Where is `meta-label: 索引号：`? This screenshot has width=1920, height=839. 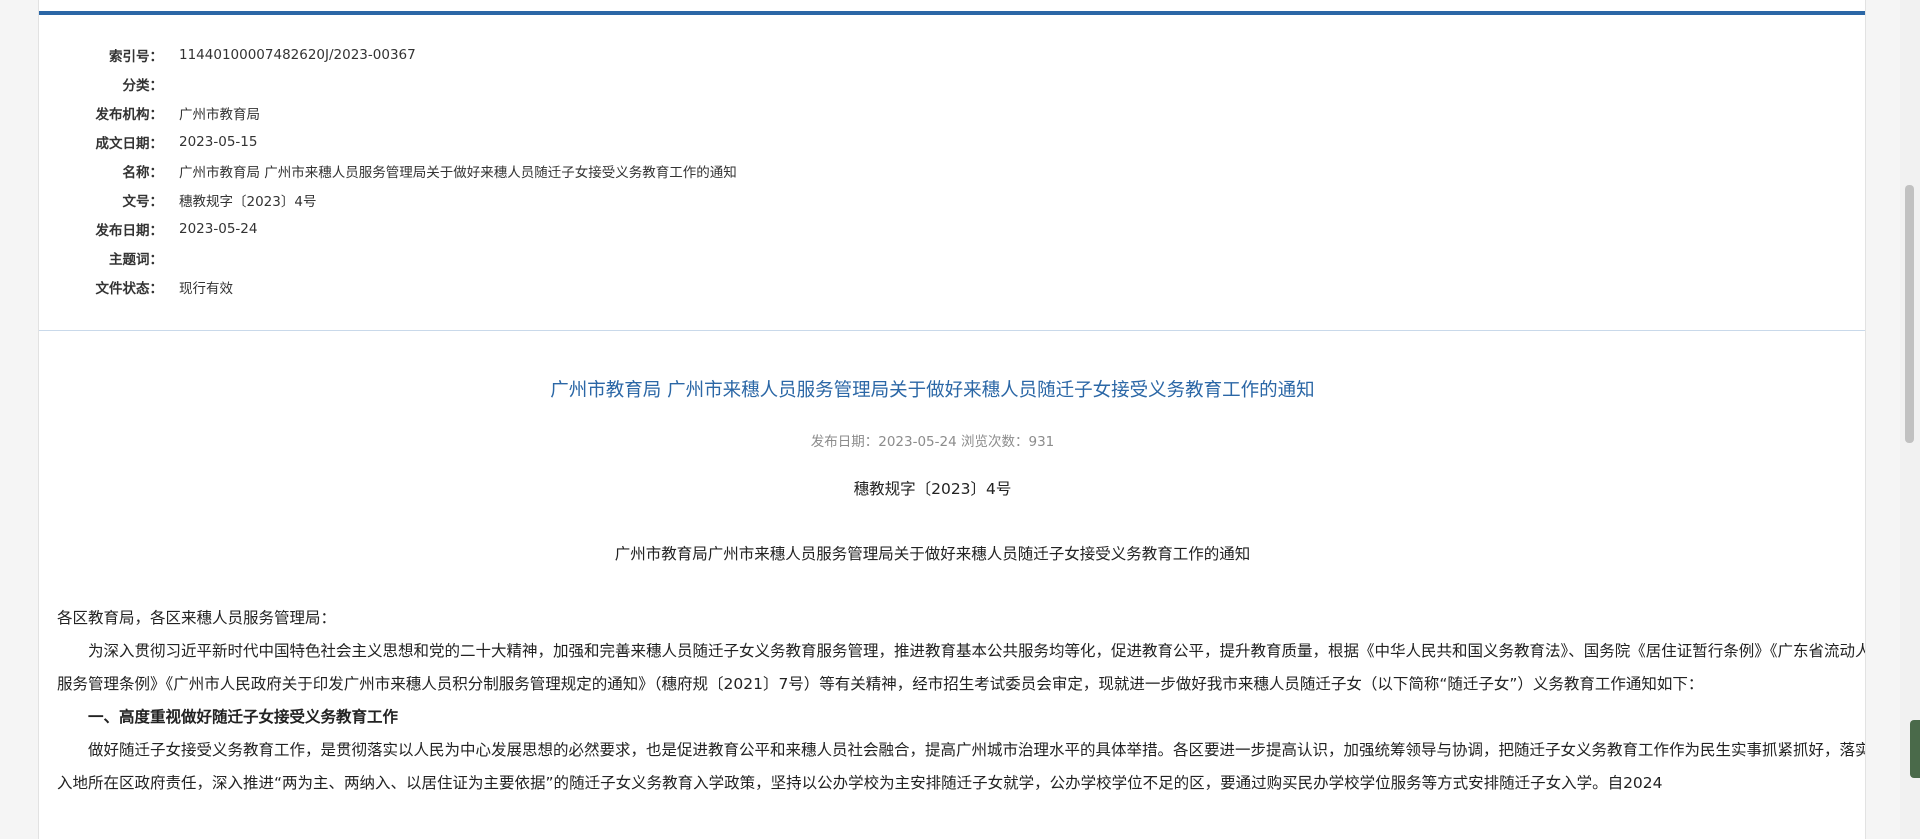
meta-label: 索引号： is located at coordinates (136, 56).